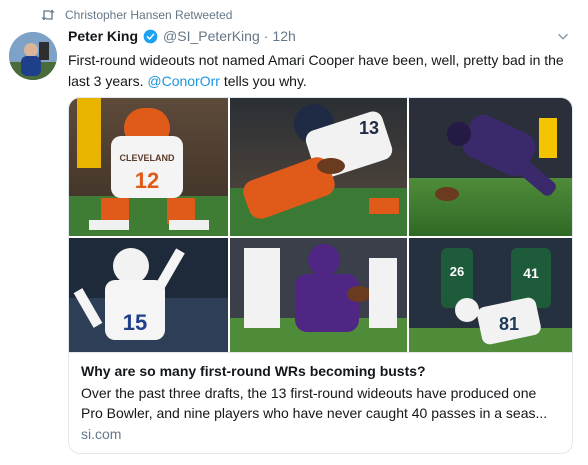  What do you see at coordinates (563, 37) in the screenshot?
I see `chevron-down-icon` at bounding box center [563, 37].